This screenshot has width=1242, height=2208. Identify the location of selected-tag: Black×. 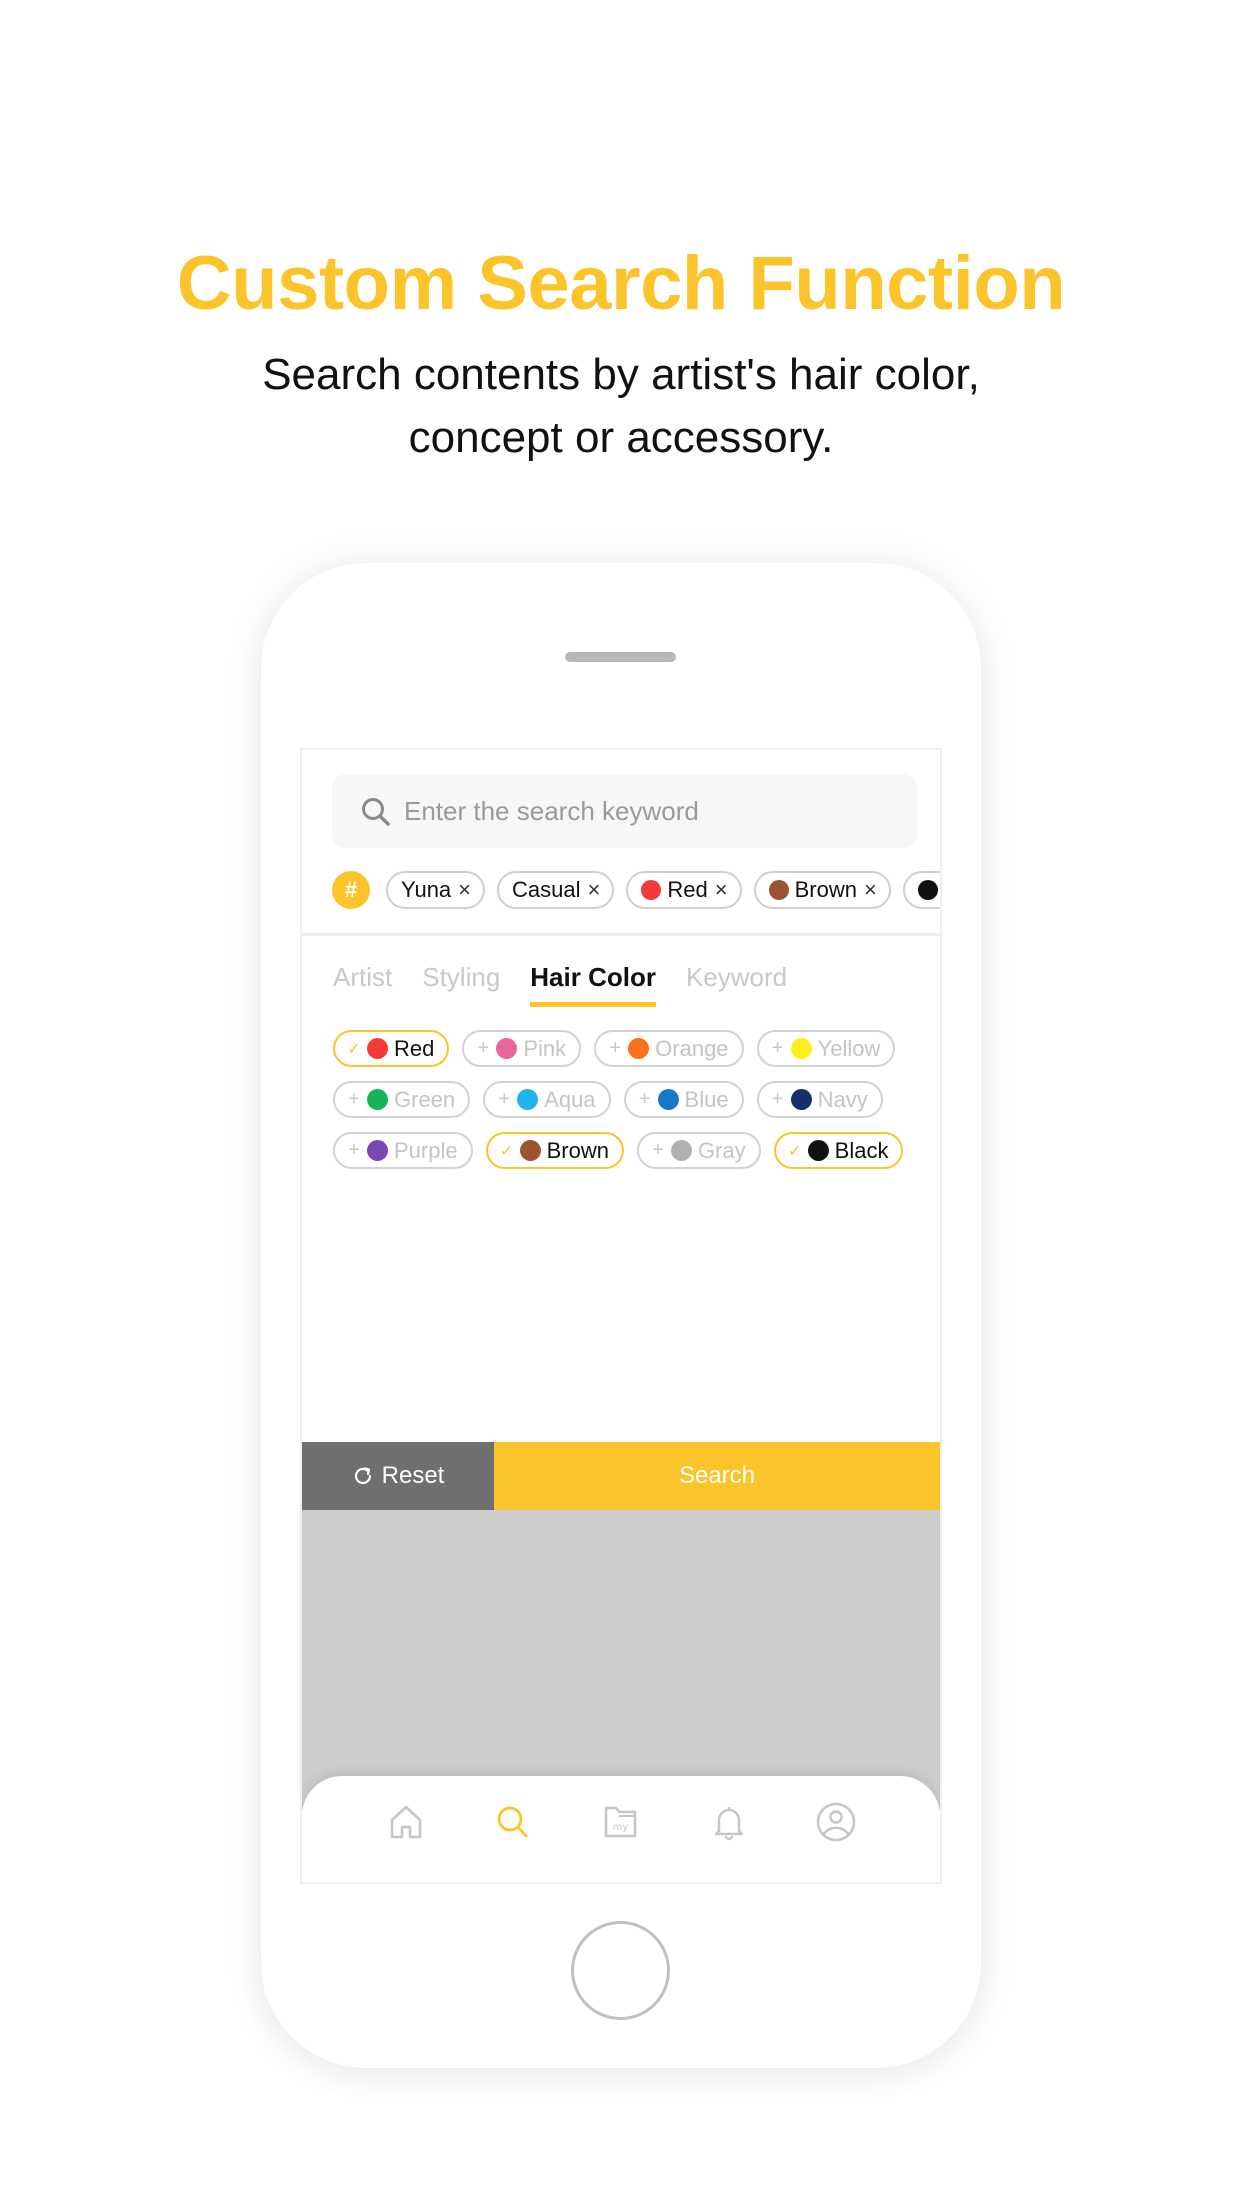
(921, 890).